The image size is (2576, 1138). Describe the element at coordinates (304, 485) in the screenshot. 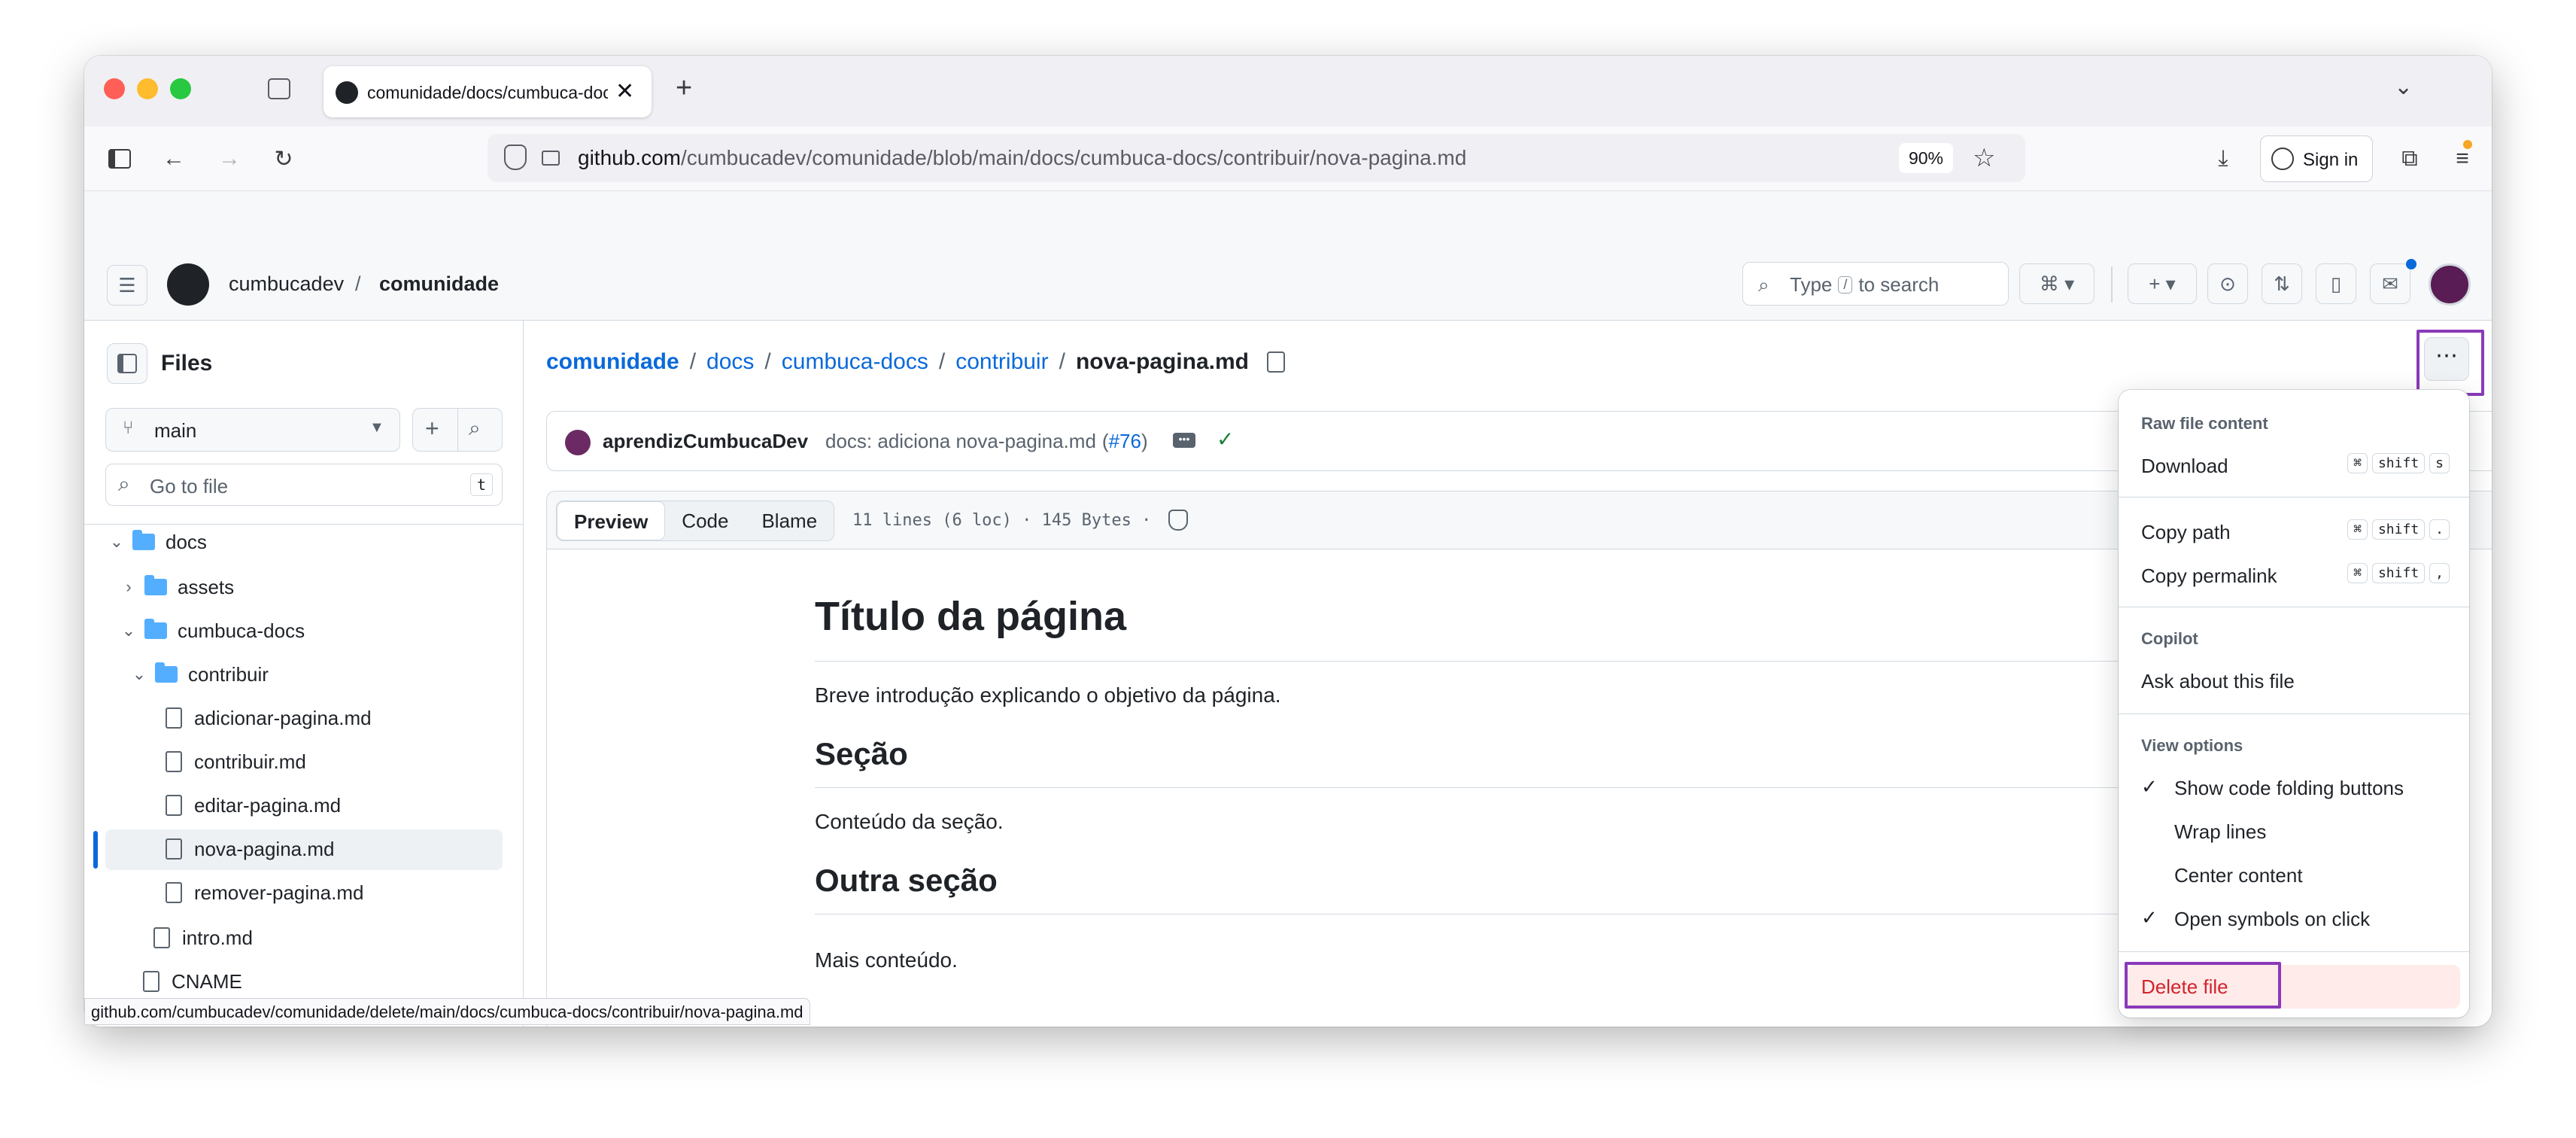

I see `go-to-file-input: ⌕ Go to file t` at that location.